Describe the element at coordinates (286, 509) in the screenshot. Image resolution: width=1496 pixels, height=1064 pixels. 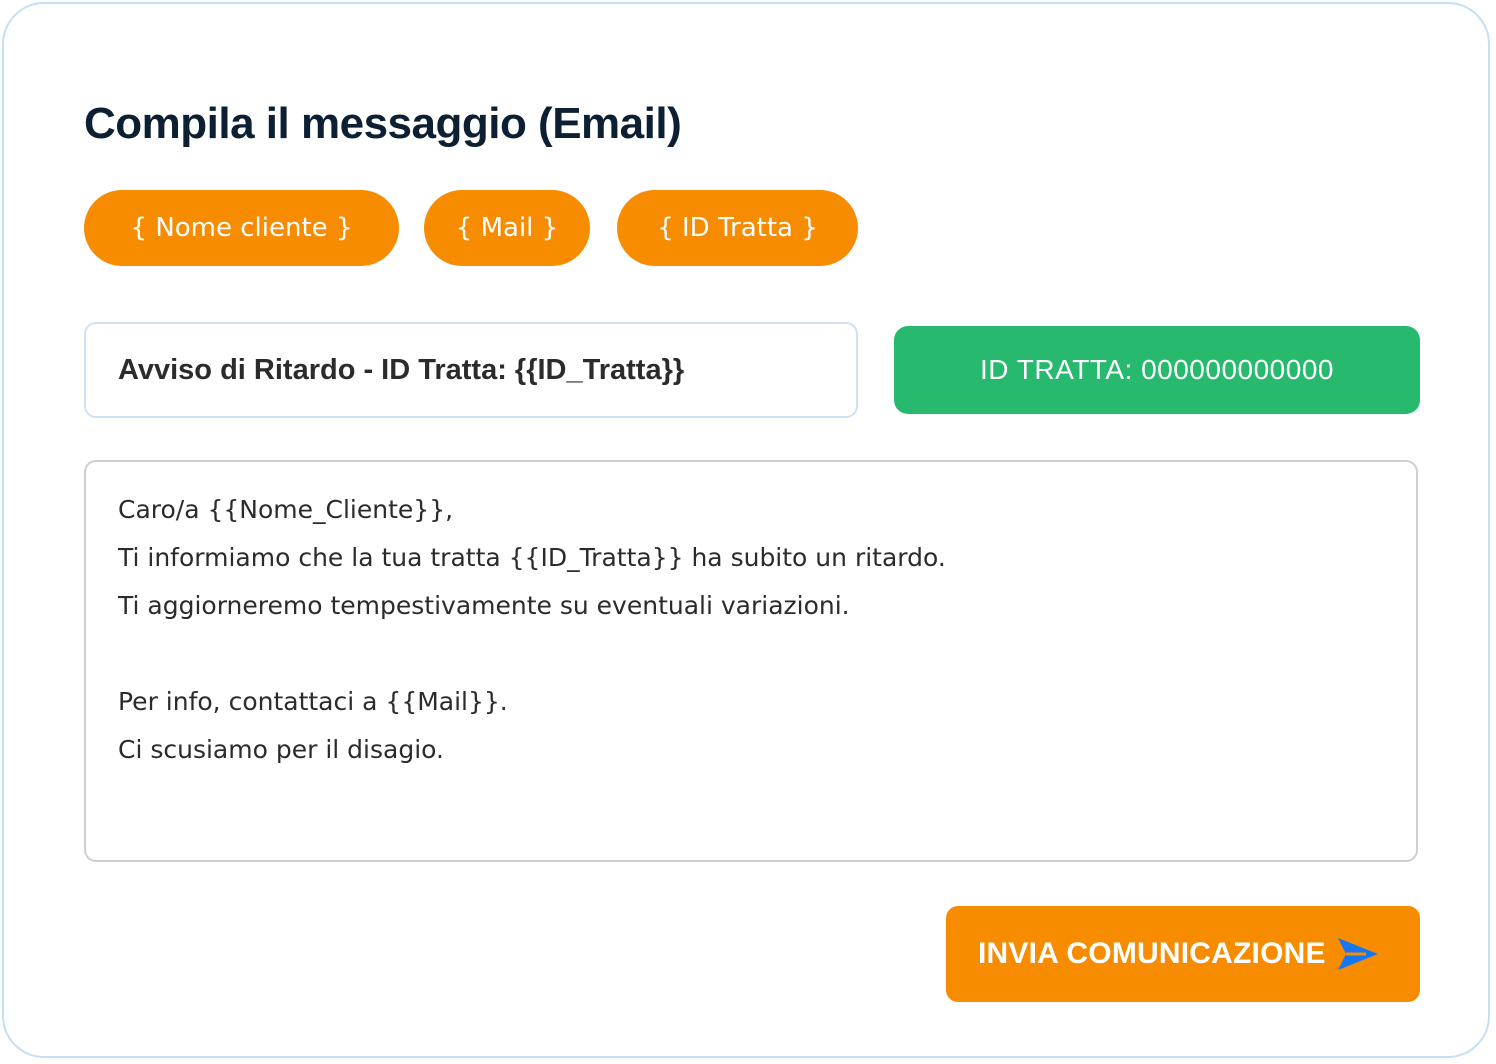
I see `message-line: Caro/a {{Nome_Cliente}},` at that location.